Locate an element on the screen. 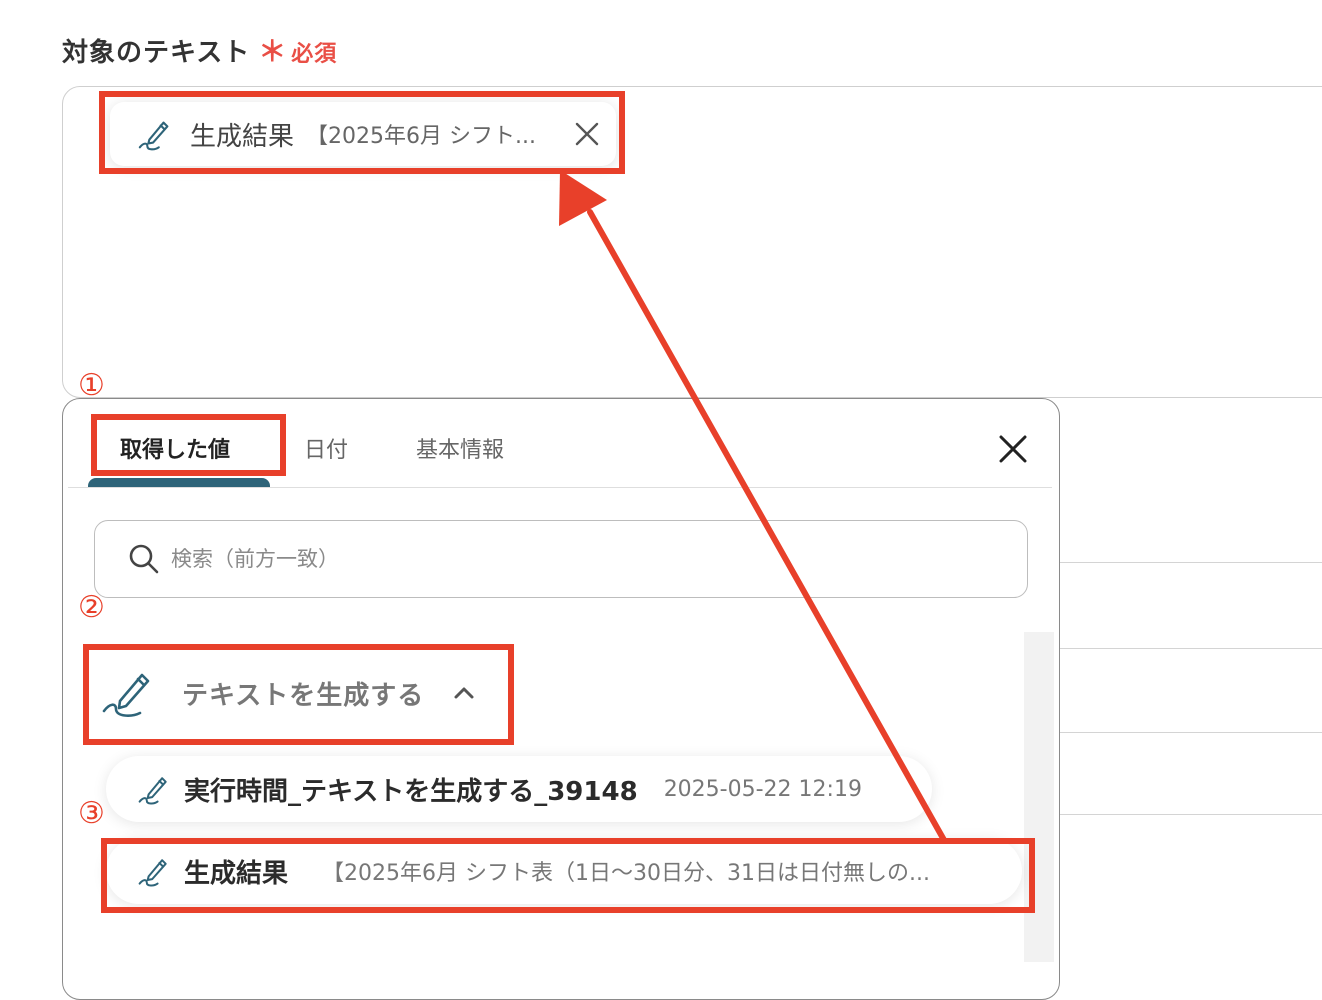 Image resolution: width=1322 pixels, height=1000 pixels. item-value: 2025-05-22 12:19 is located at coordinates (762, 789).